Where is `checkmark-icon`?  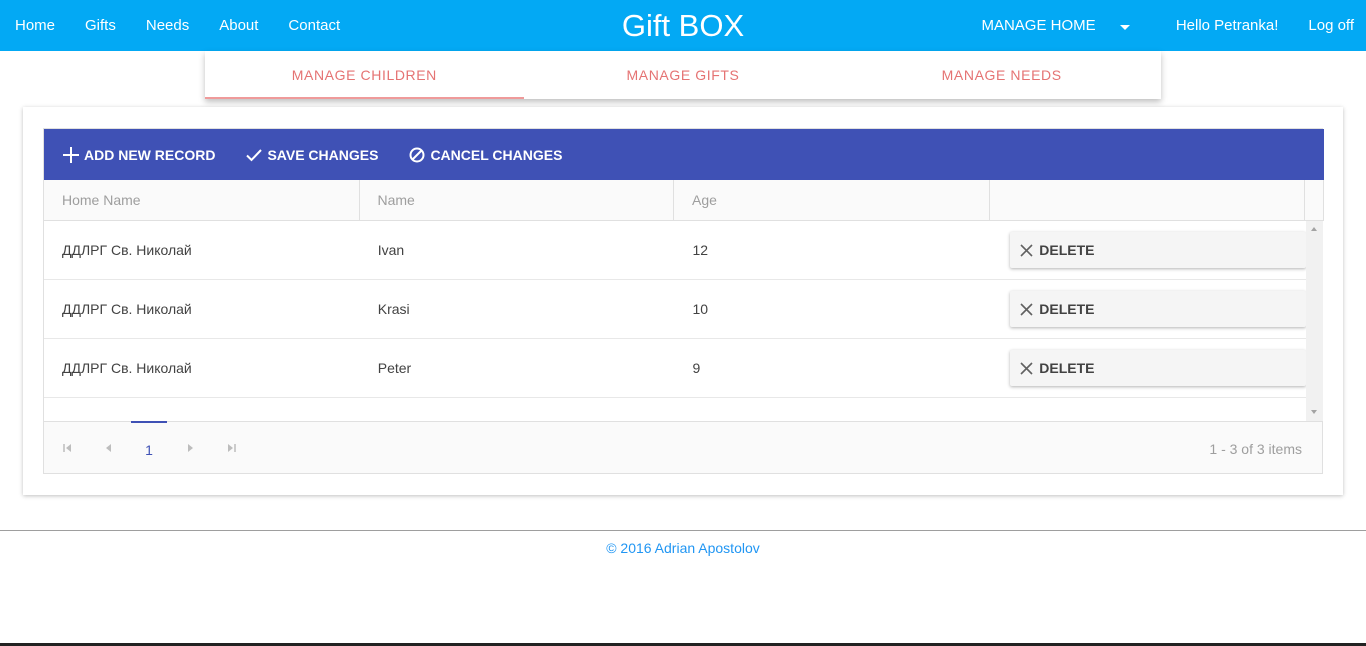
checkmark-icon is located at coordinates (254, 154).